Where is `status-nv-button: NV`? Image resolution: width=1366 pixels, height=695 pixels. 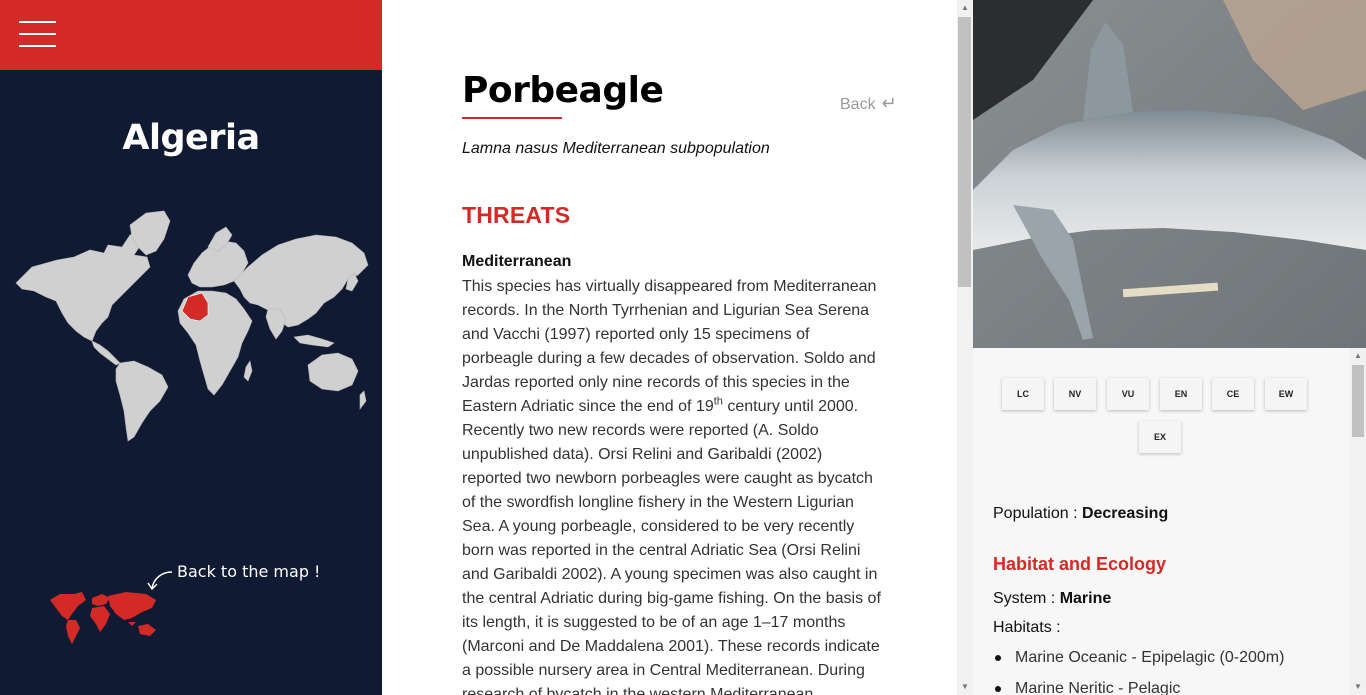
status-nv-button: NV is located at coordinates (1075, 394).